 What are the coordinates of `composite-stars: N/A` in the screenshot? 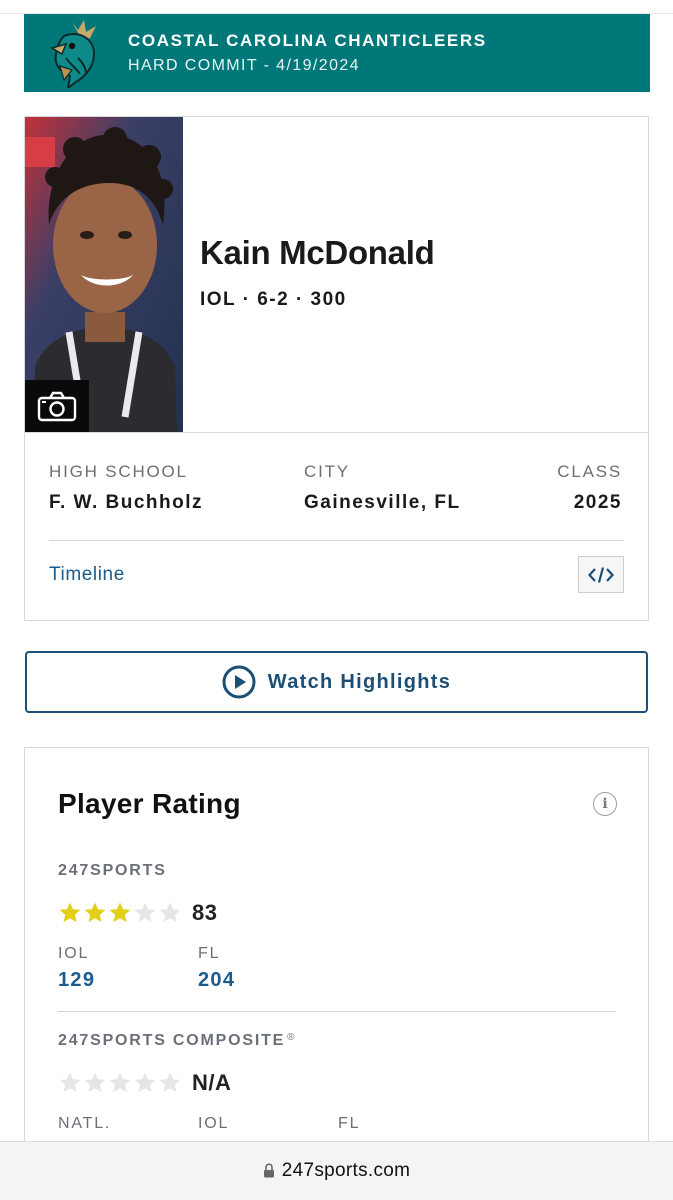 It's located at (144, 1083).